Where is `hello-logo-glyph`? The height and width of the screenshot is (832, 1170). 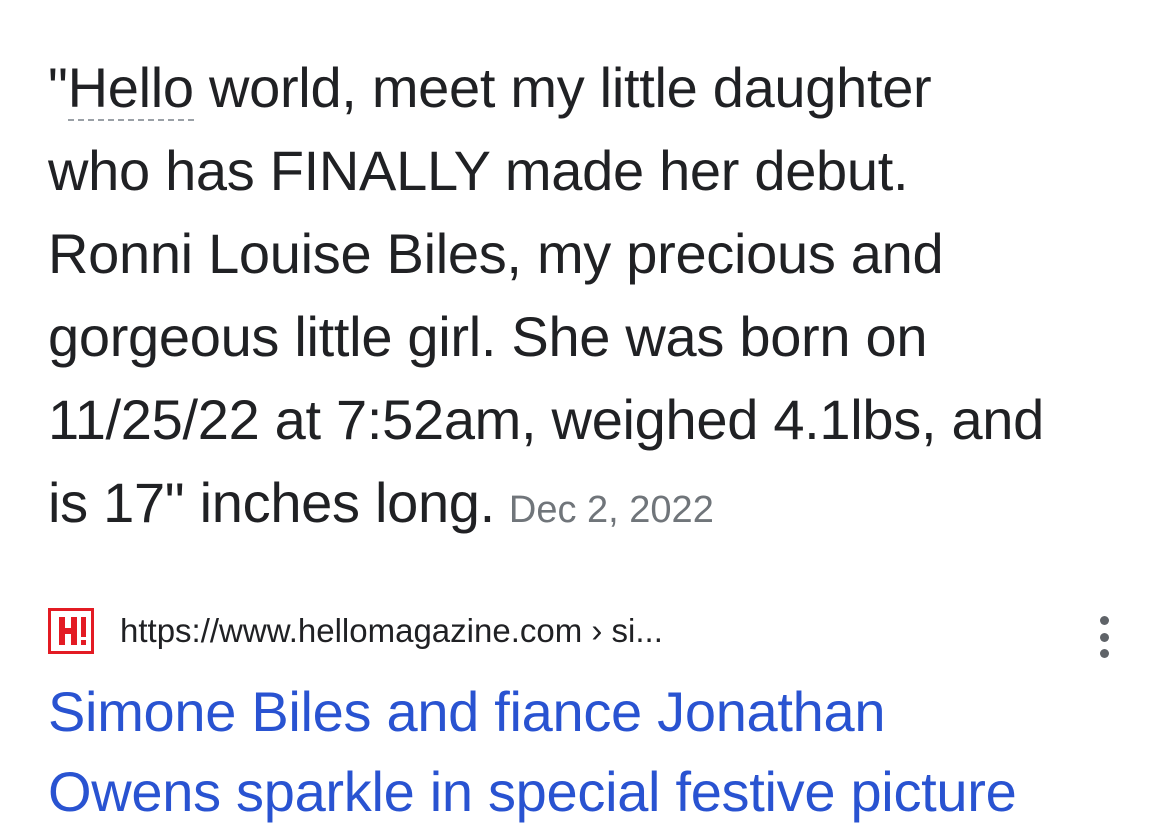 hello-logo-glyph is located at coordinates (72, 631).